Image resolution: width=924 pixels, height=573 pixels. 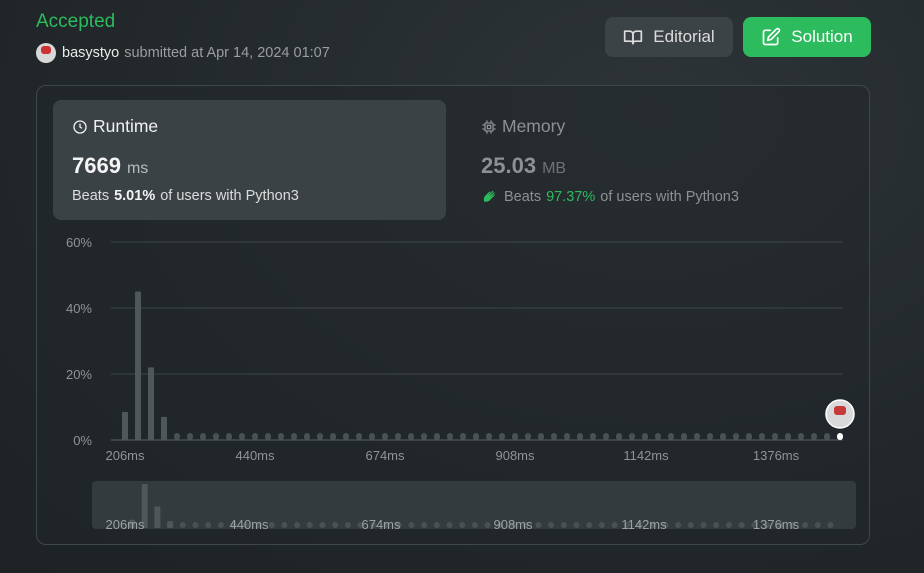 What do you see at coordinates (183, 53) in the screenshot?
I see `submitter-line: basystyo submitted at Apr 14, 2024 01:07` at bounding box center [183, 53].